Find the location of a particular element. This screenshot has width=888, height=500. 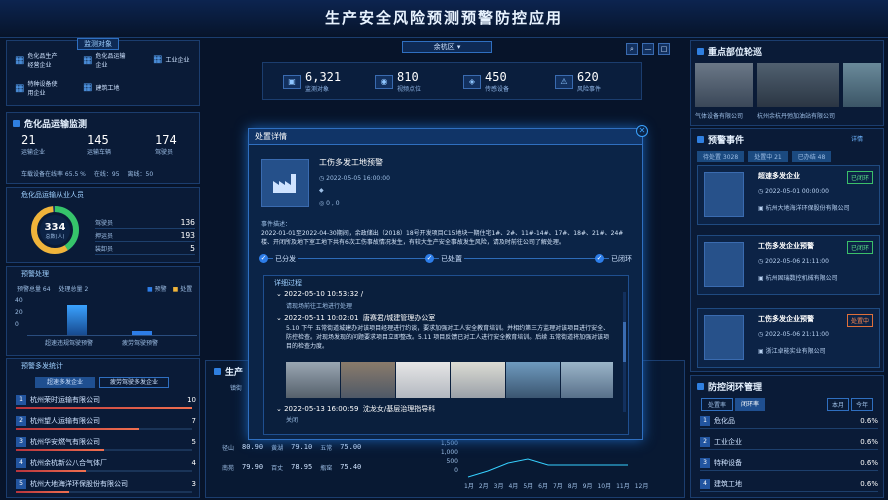

tab-town: 镇街 is located at coordinates (236, 387).